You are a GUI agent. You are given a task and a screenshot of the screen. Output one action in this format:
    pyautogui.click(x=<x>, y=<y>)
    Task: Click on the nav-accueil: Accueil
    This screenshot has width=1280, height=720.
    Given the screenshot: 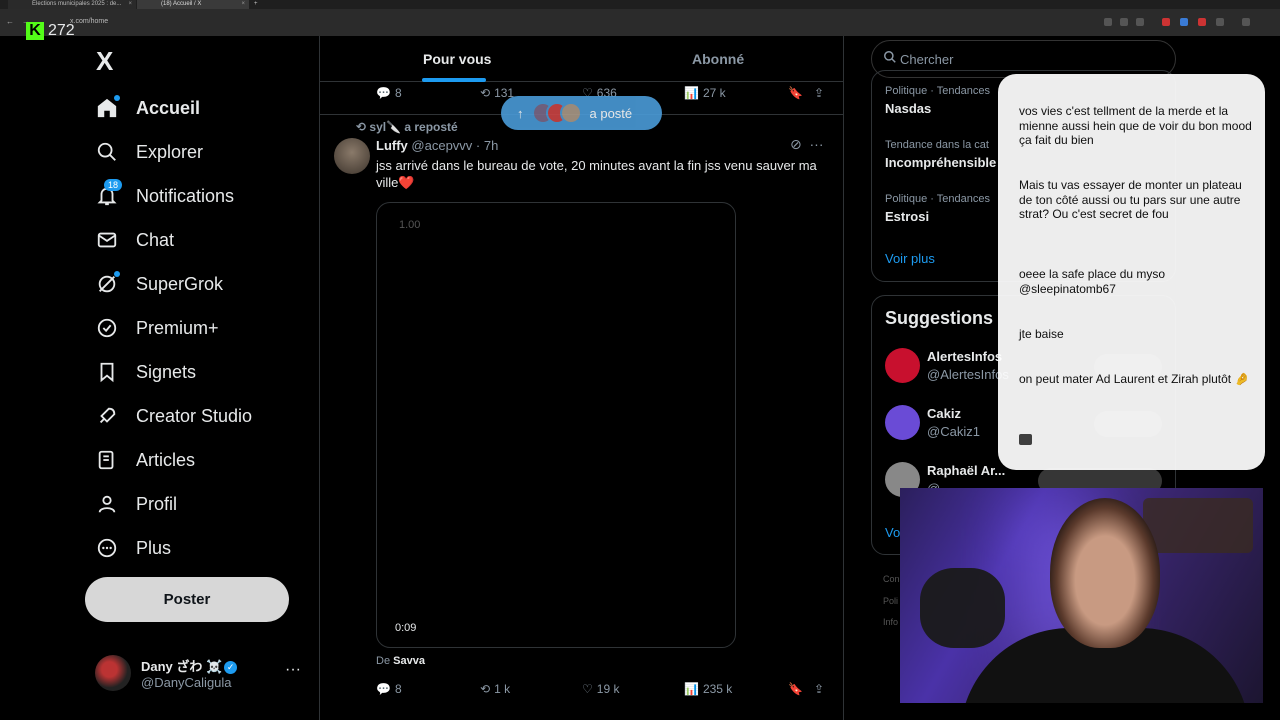 What is the action you would take?
    pyautogui.click(x=147, y=108)
    